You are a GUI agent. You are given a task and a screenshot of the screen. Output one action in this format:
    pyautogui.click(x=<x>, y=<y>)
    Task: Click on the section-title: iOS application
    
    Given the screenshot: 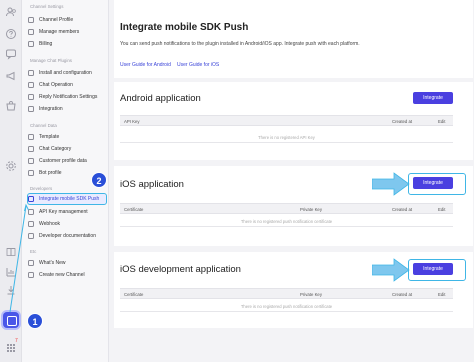 What is the action you would take?
    pyautogui.click(x=152, y=184)
    